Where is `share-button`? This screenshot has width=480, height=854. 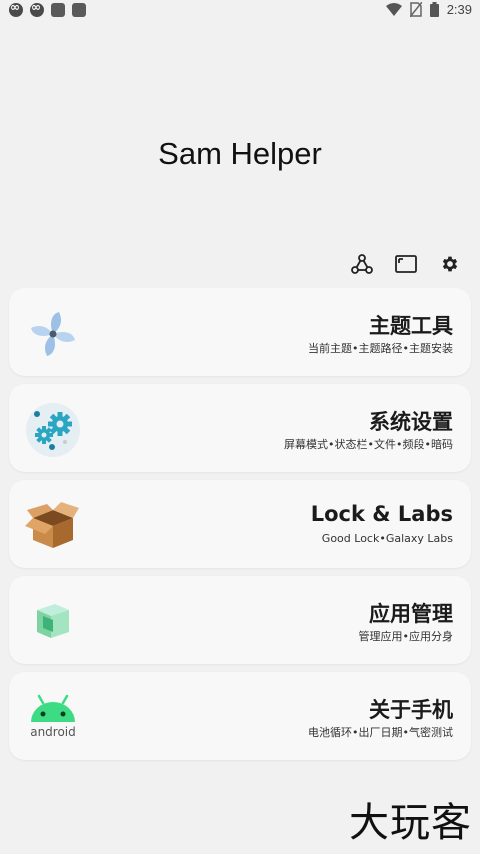 share-button is located at coordinates (362, 264).